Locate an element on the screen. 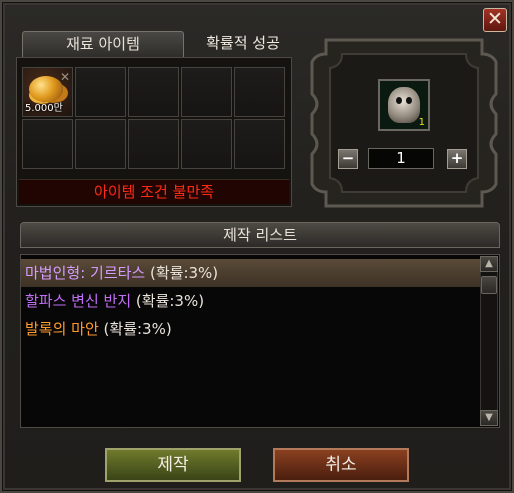  tab-materials: 재료 아이템 is located at coordinates (103, 44).